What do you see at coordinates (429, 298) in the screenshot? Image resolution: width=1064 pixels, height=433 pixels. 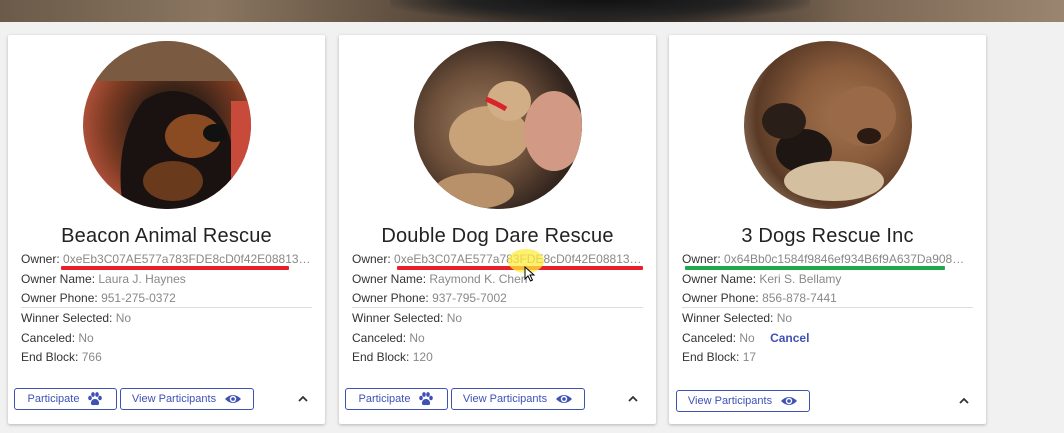 I see `owner-phone-row: Owner Phone: 937-795-7002` at bounding box center [429, 298].